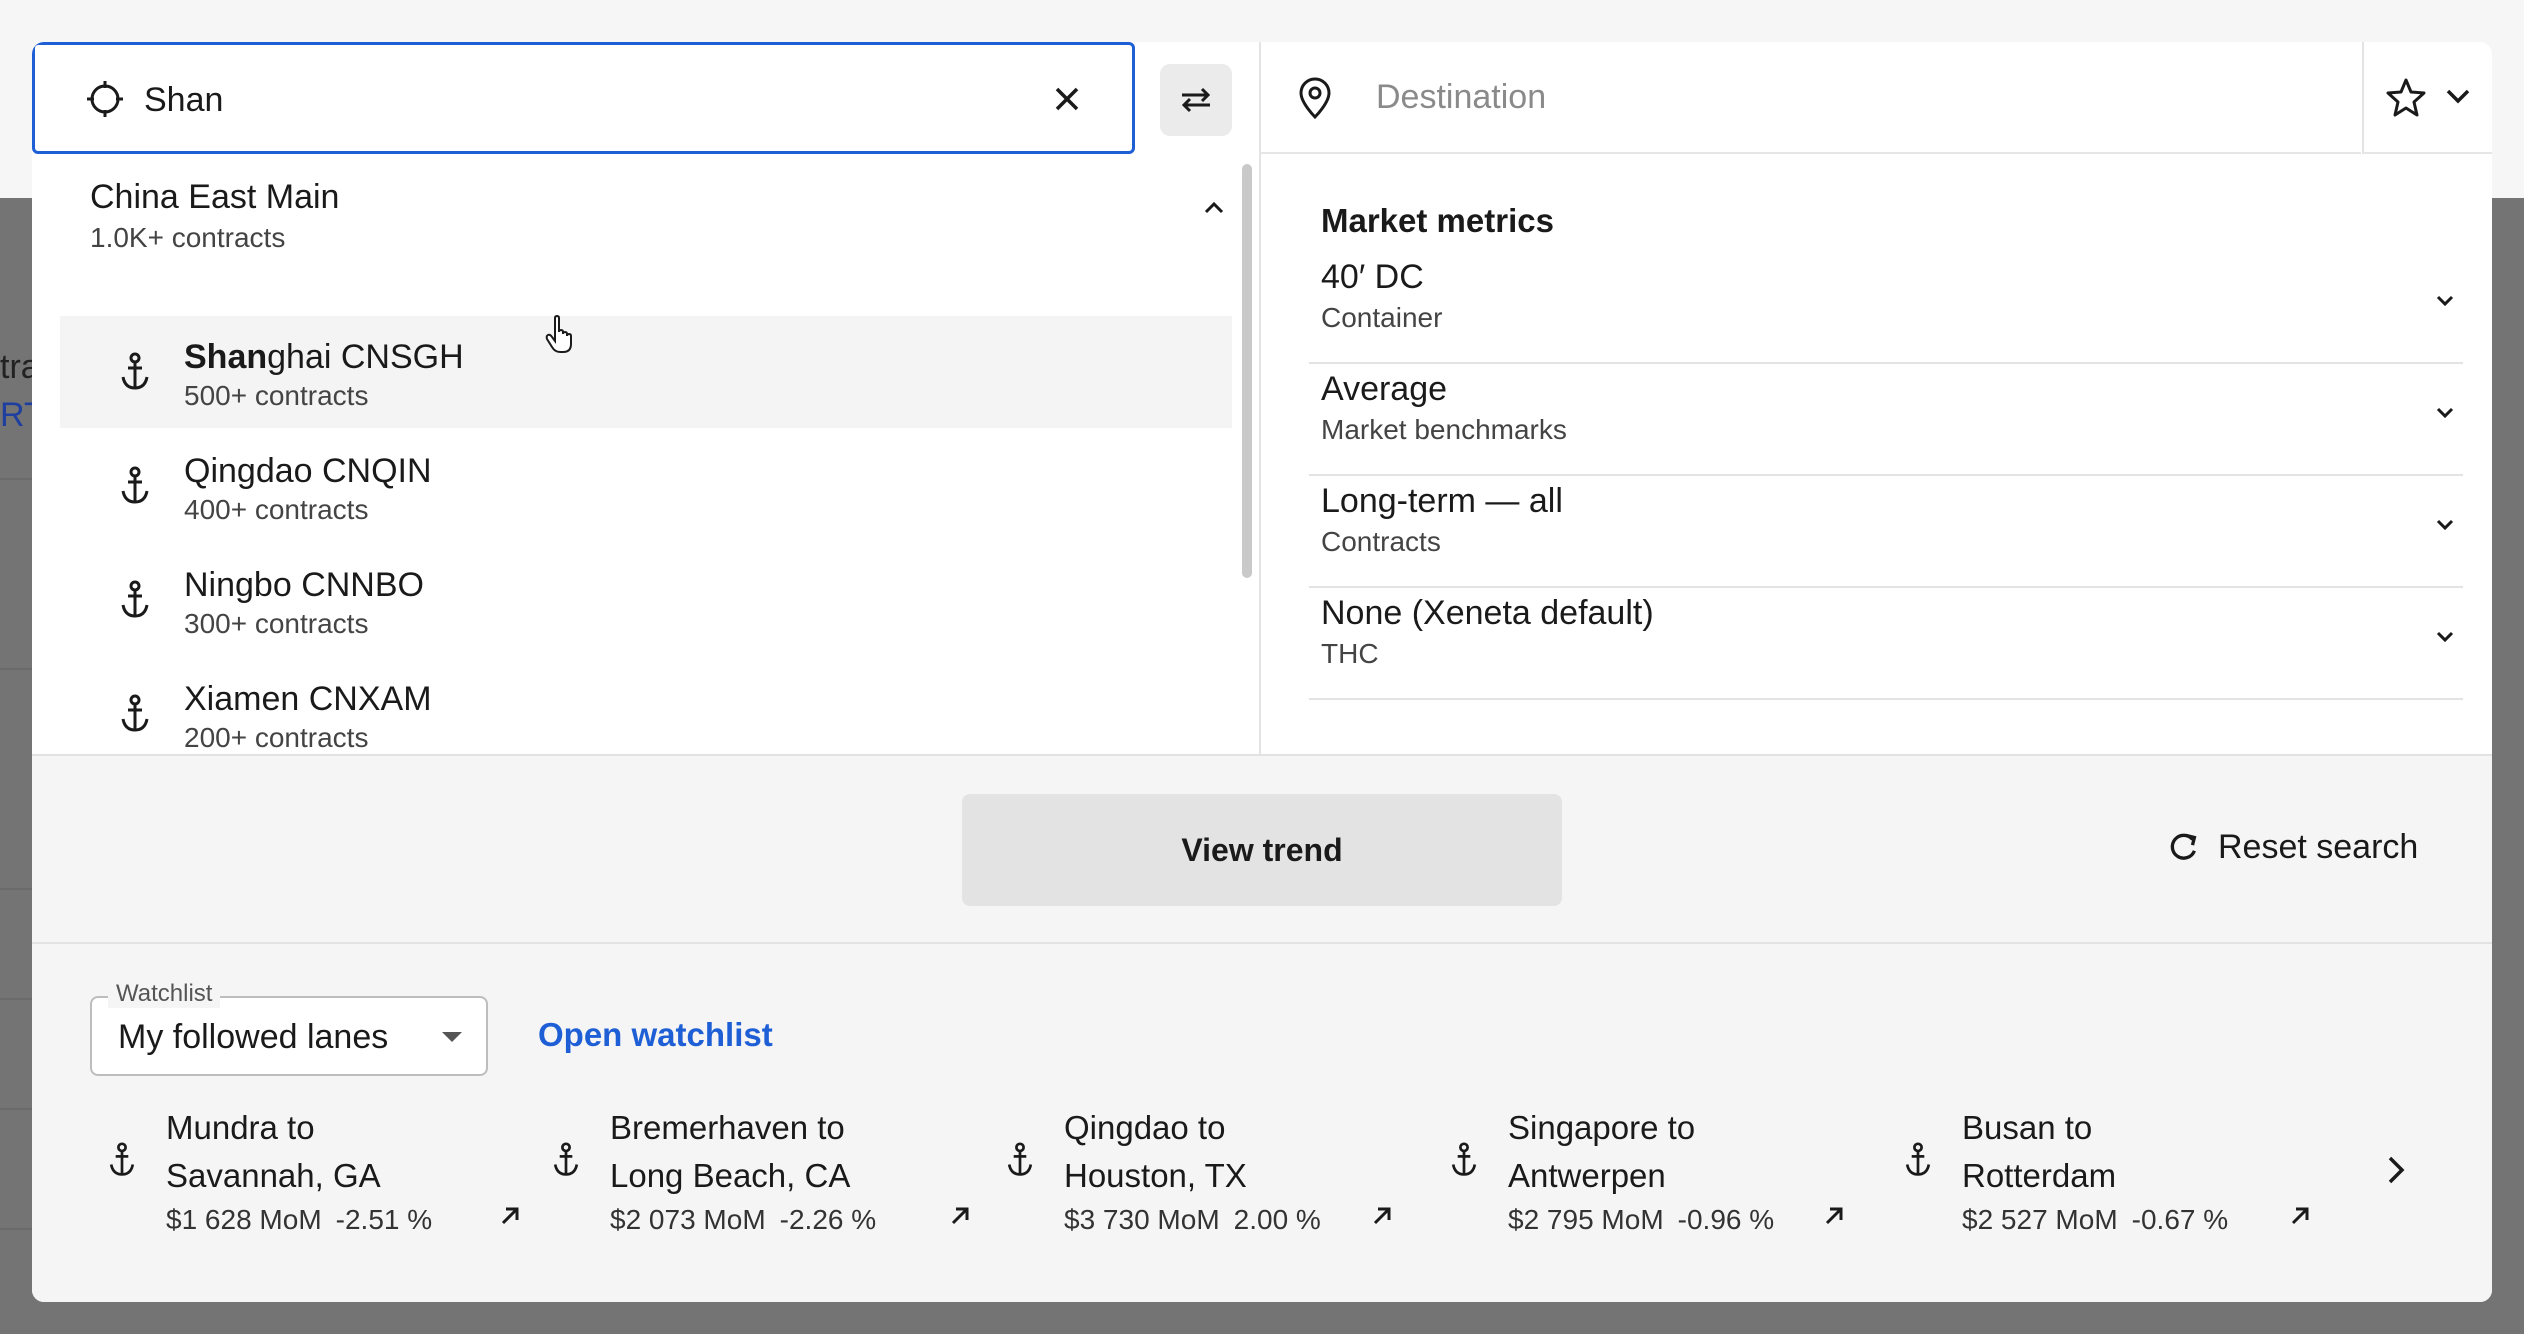 The image size is (2524, 1334). I want to click on reset-search-button: Reset search, so click(2291, 847).